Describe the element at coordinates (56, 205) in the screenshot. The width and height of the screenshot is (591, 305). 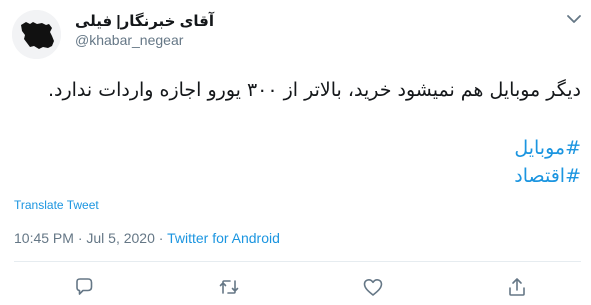
I see `translate-tweet-link: Translate Tweet` at that location.